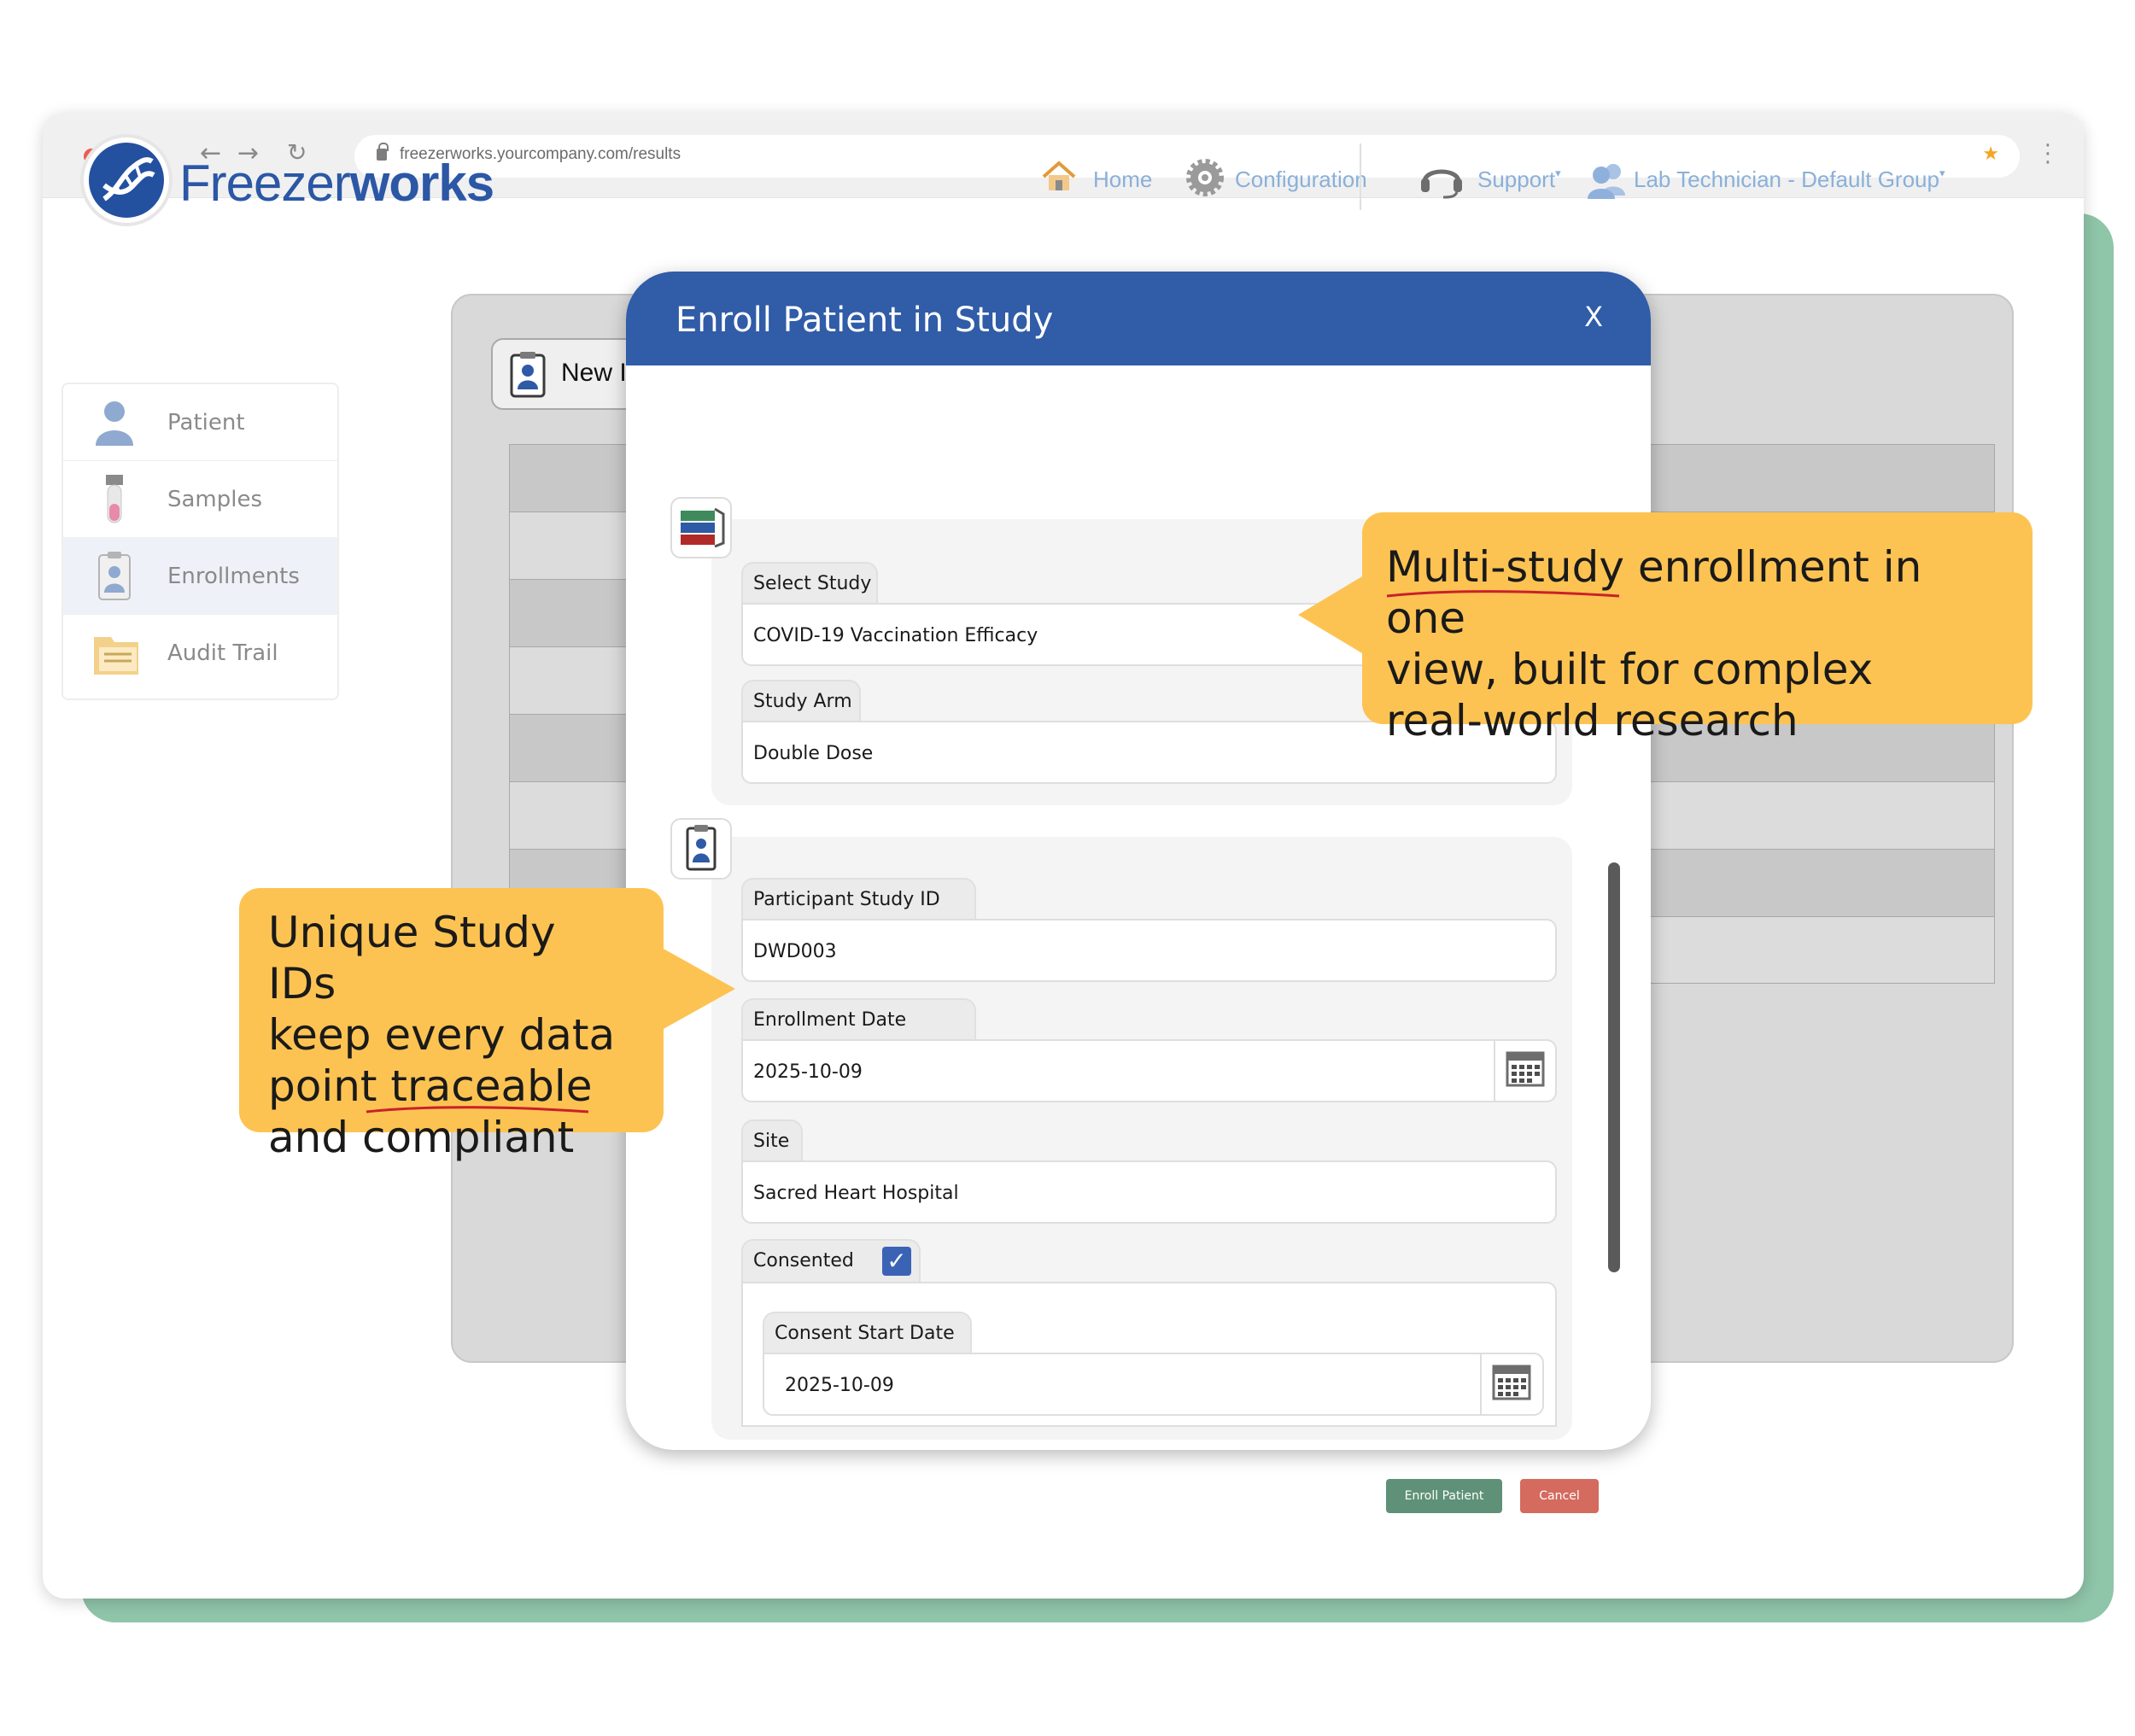 The image size is (2135, 1736). Describe the element at coordinates (116, 656) in the screenshot. I see `folder-icon` at that location.